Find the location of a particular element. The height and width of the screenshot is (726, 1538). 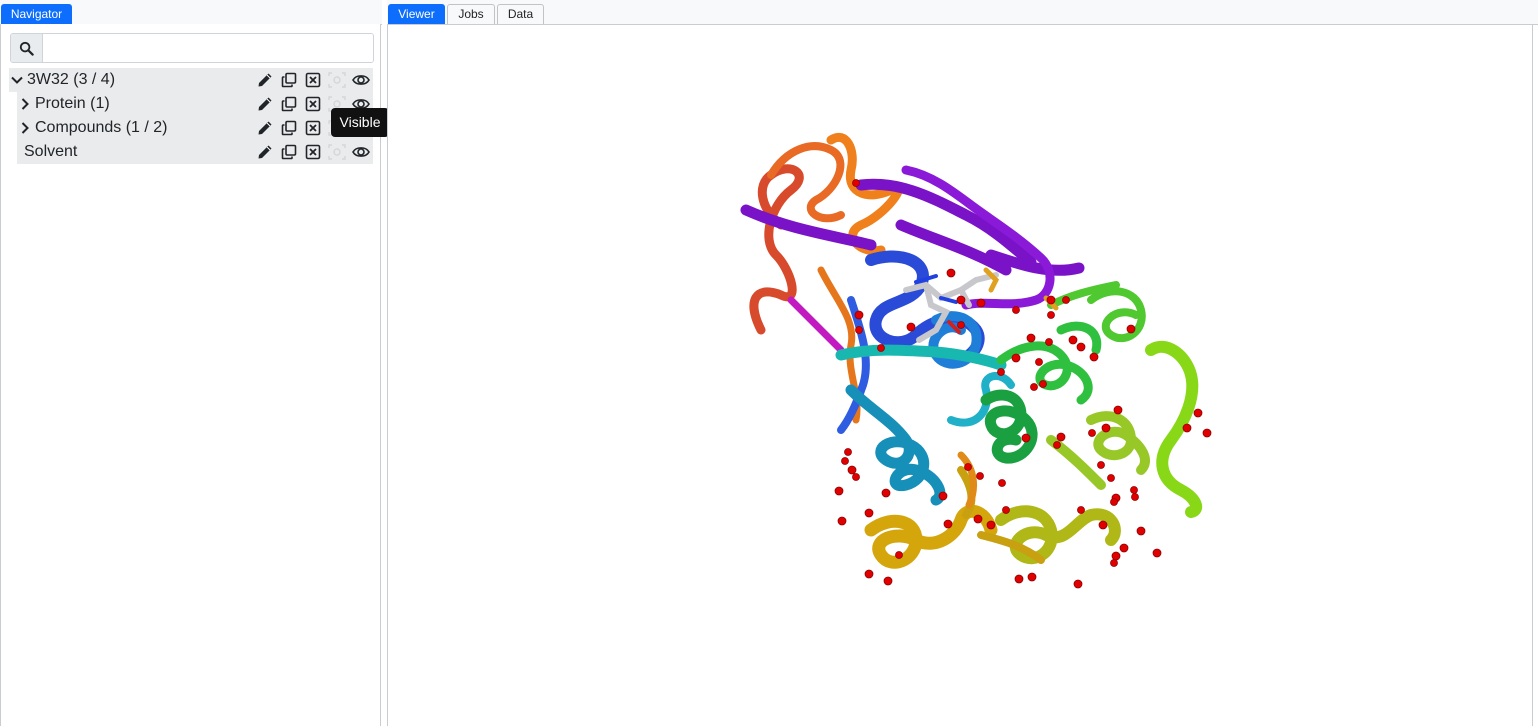

search-box is located at coordinates (192, 48).